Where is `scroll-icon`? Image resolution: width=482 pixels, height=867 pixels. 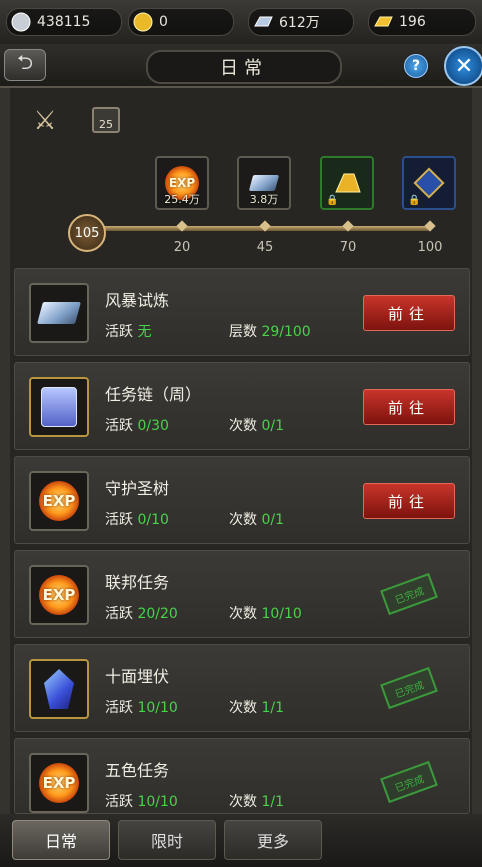
scroll-icon is located at coordinates (59, 407).